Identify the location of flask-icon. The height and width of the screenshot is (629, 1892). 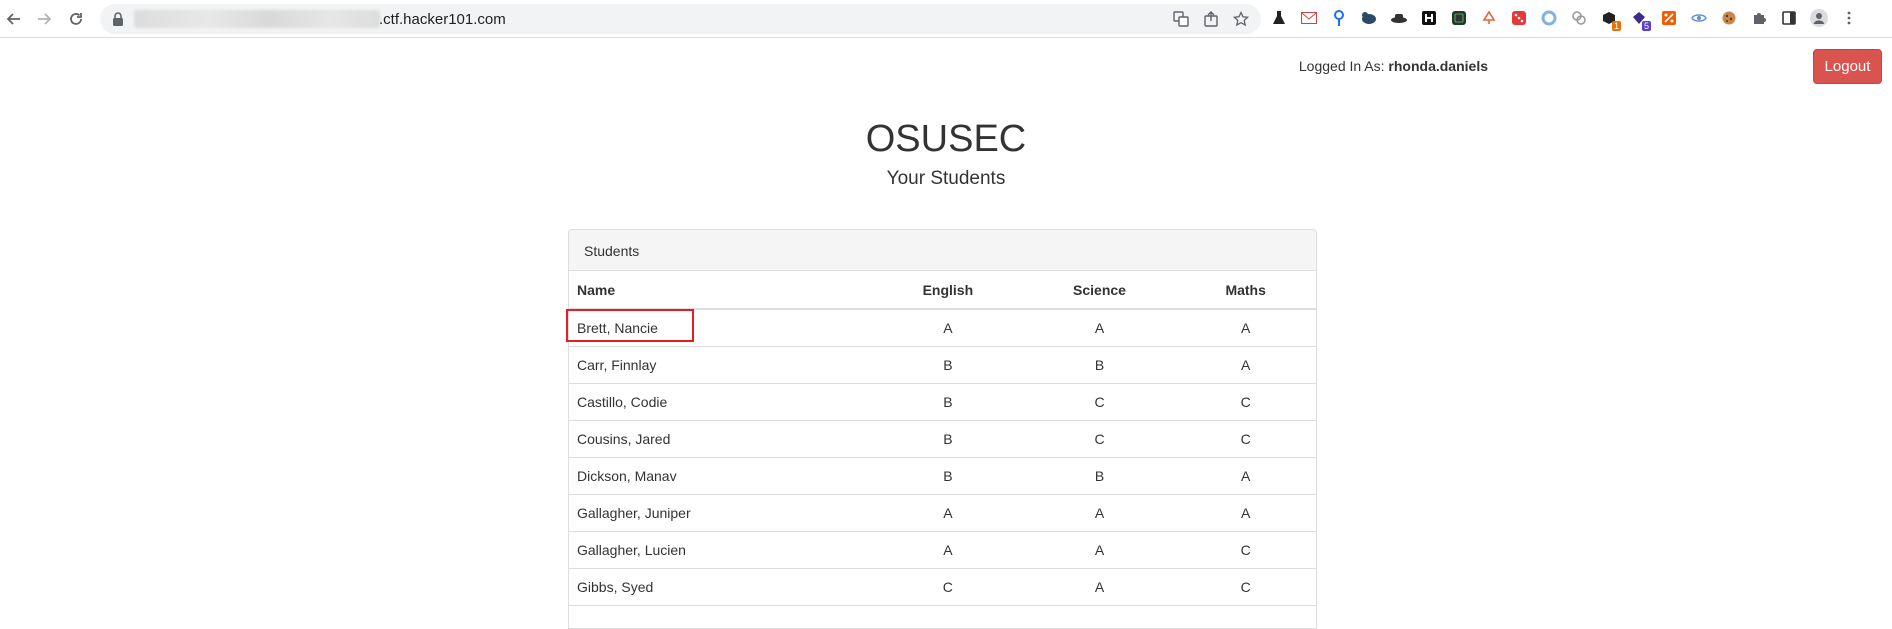
(1279, 18).